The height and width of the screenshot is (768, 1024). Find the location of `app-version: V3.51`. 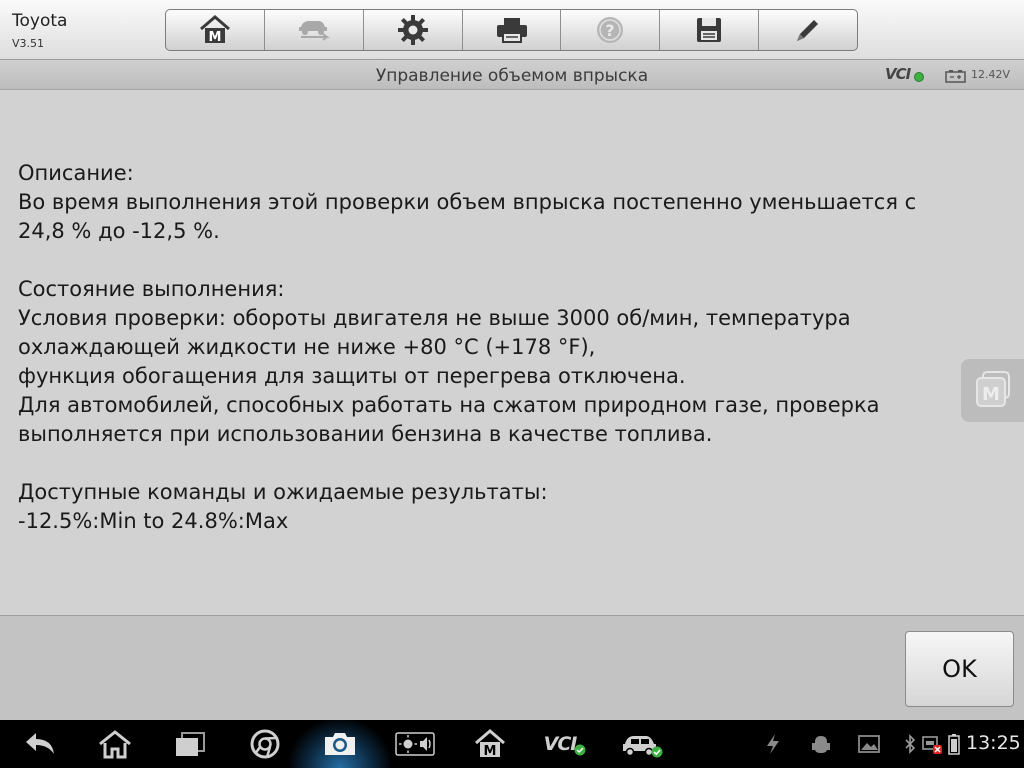

app-version: V3.51 is located at coordinates (28, 43).